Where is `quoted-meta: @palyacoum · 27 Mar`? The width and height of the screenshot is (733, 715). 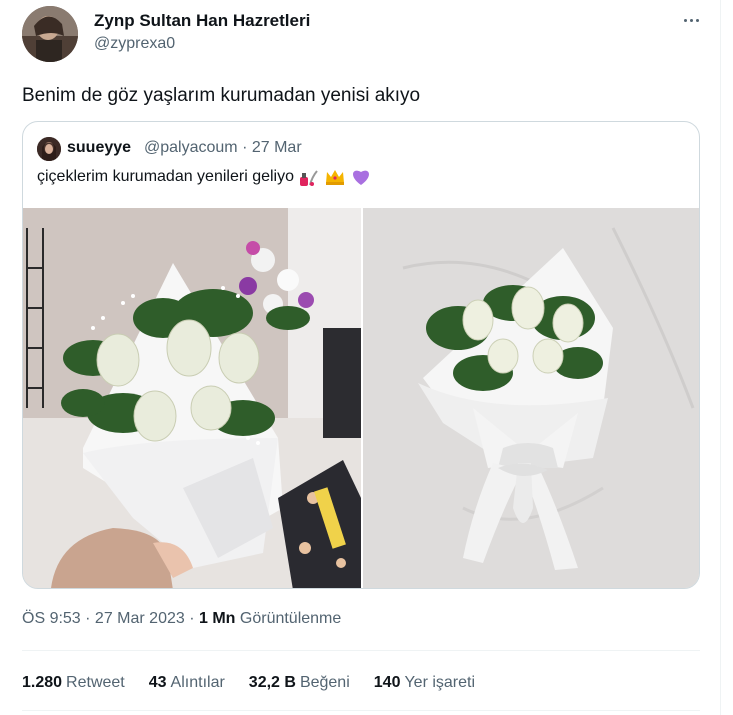 quoted-meta: @palyacoum · 27 Mar is located at coordinates (223, 148).